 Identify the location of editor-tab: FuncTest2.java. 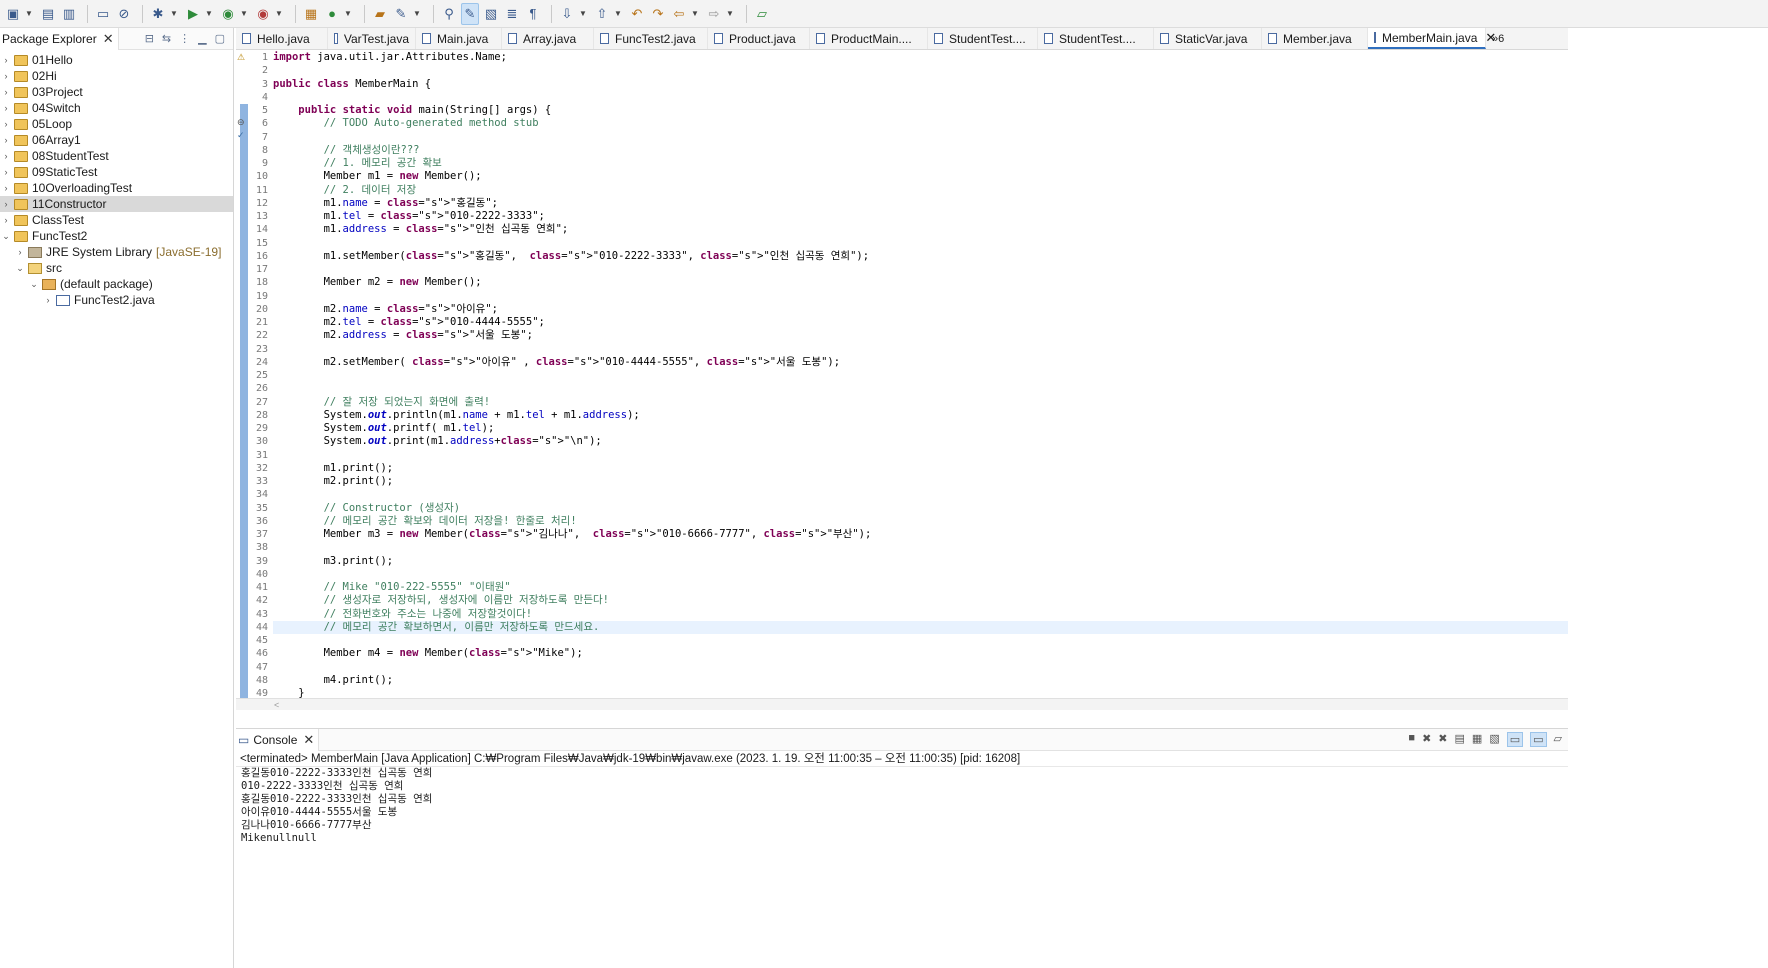
(651, 38).